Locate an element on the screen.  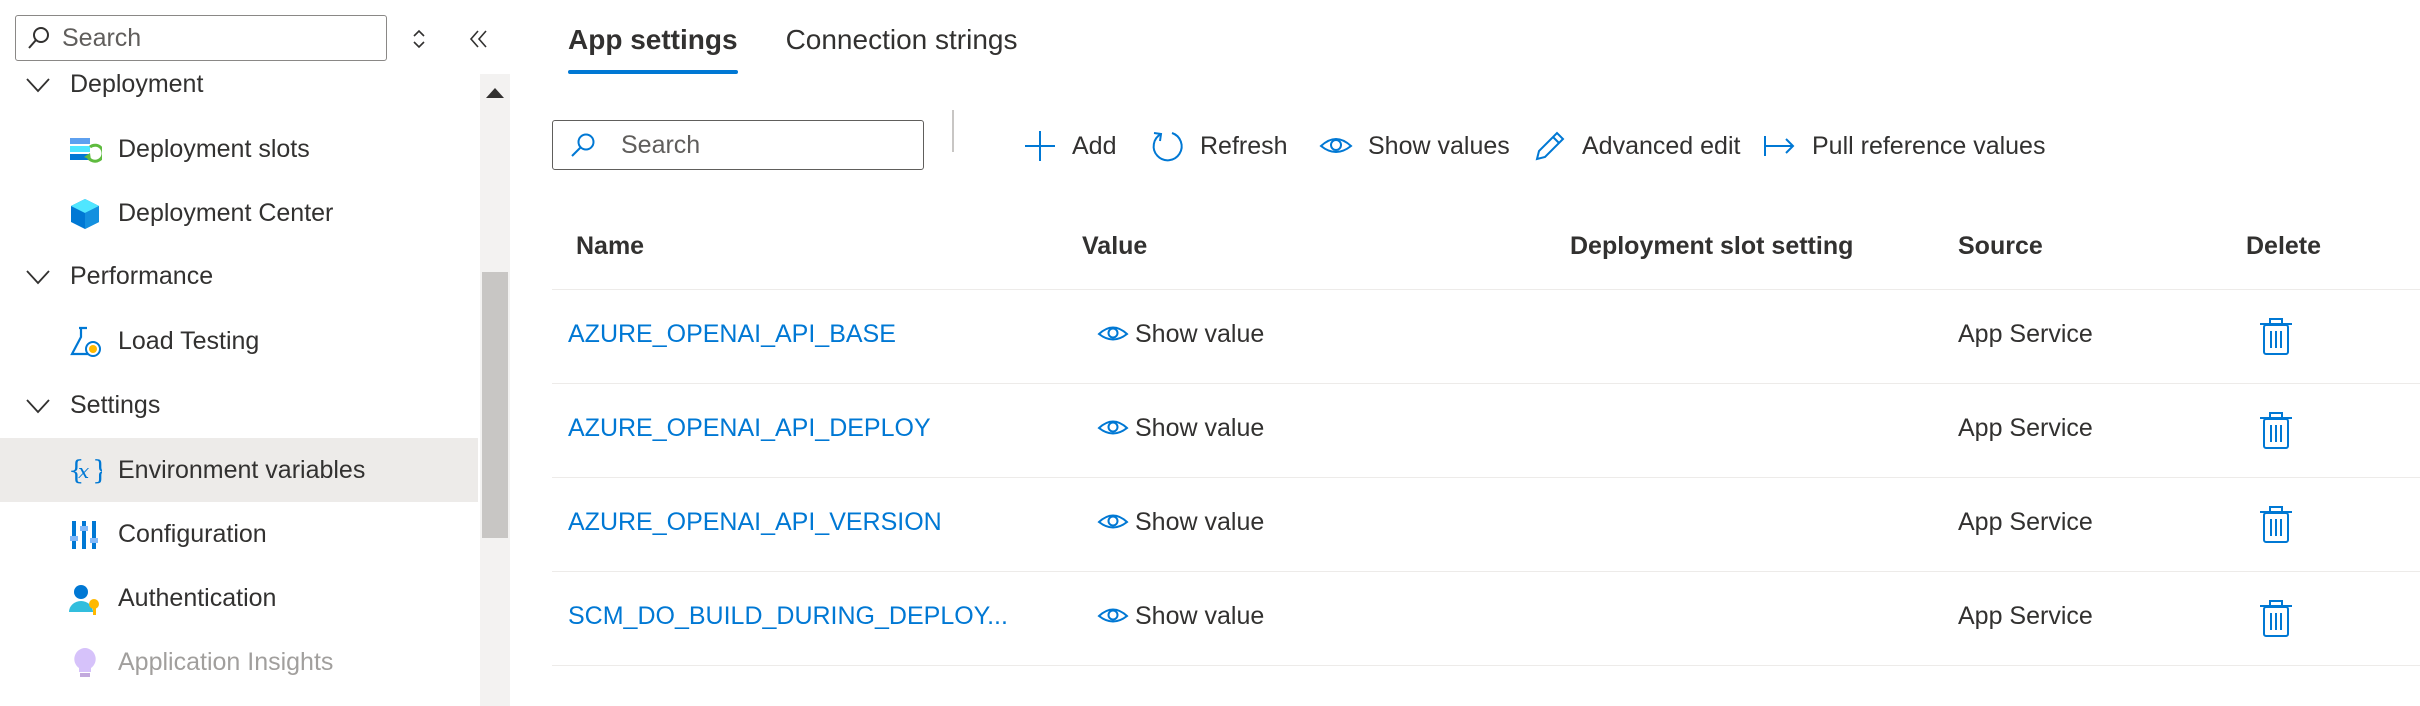
nav-item-label: Deployment Center is located at coordinates (226, 212).